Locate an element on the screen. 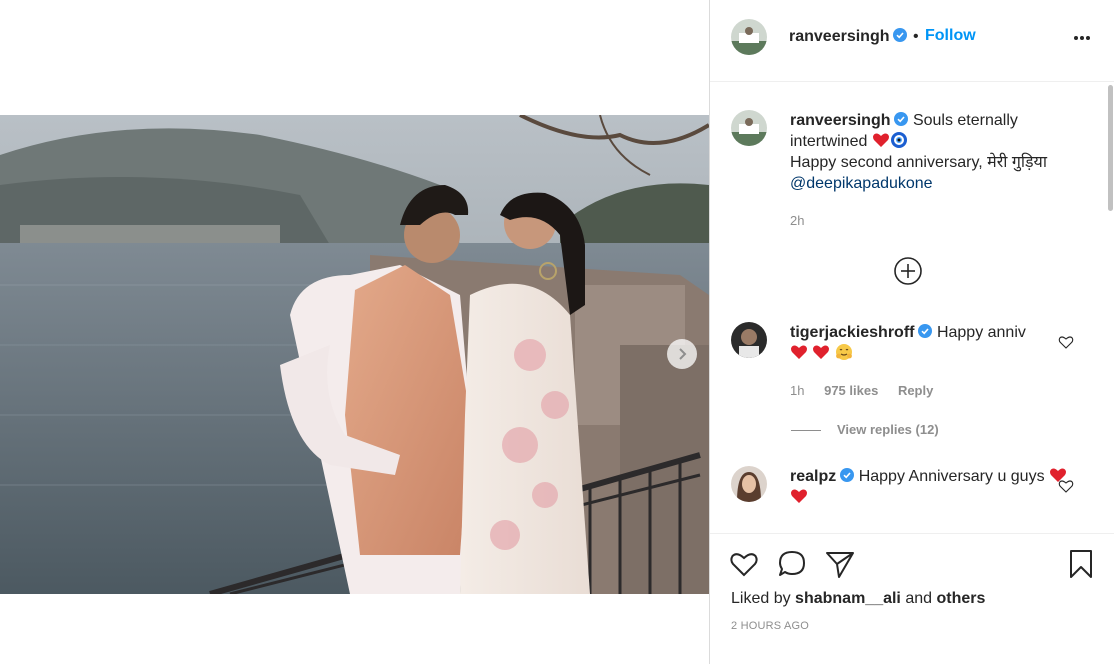  comment-meta: 1h 975 likes Reply is located at coordinates (932, 390).